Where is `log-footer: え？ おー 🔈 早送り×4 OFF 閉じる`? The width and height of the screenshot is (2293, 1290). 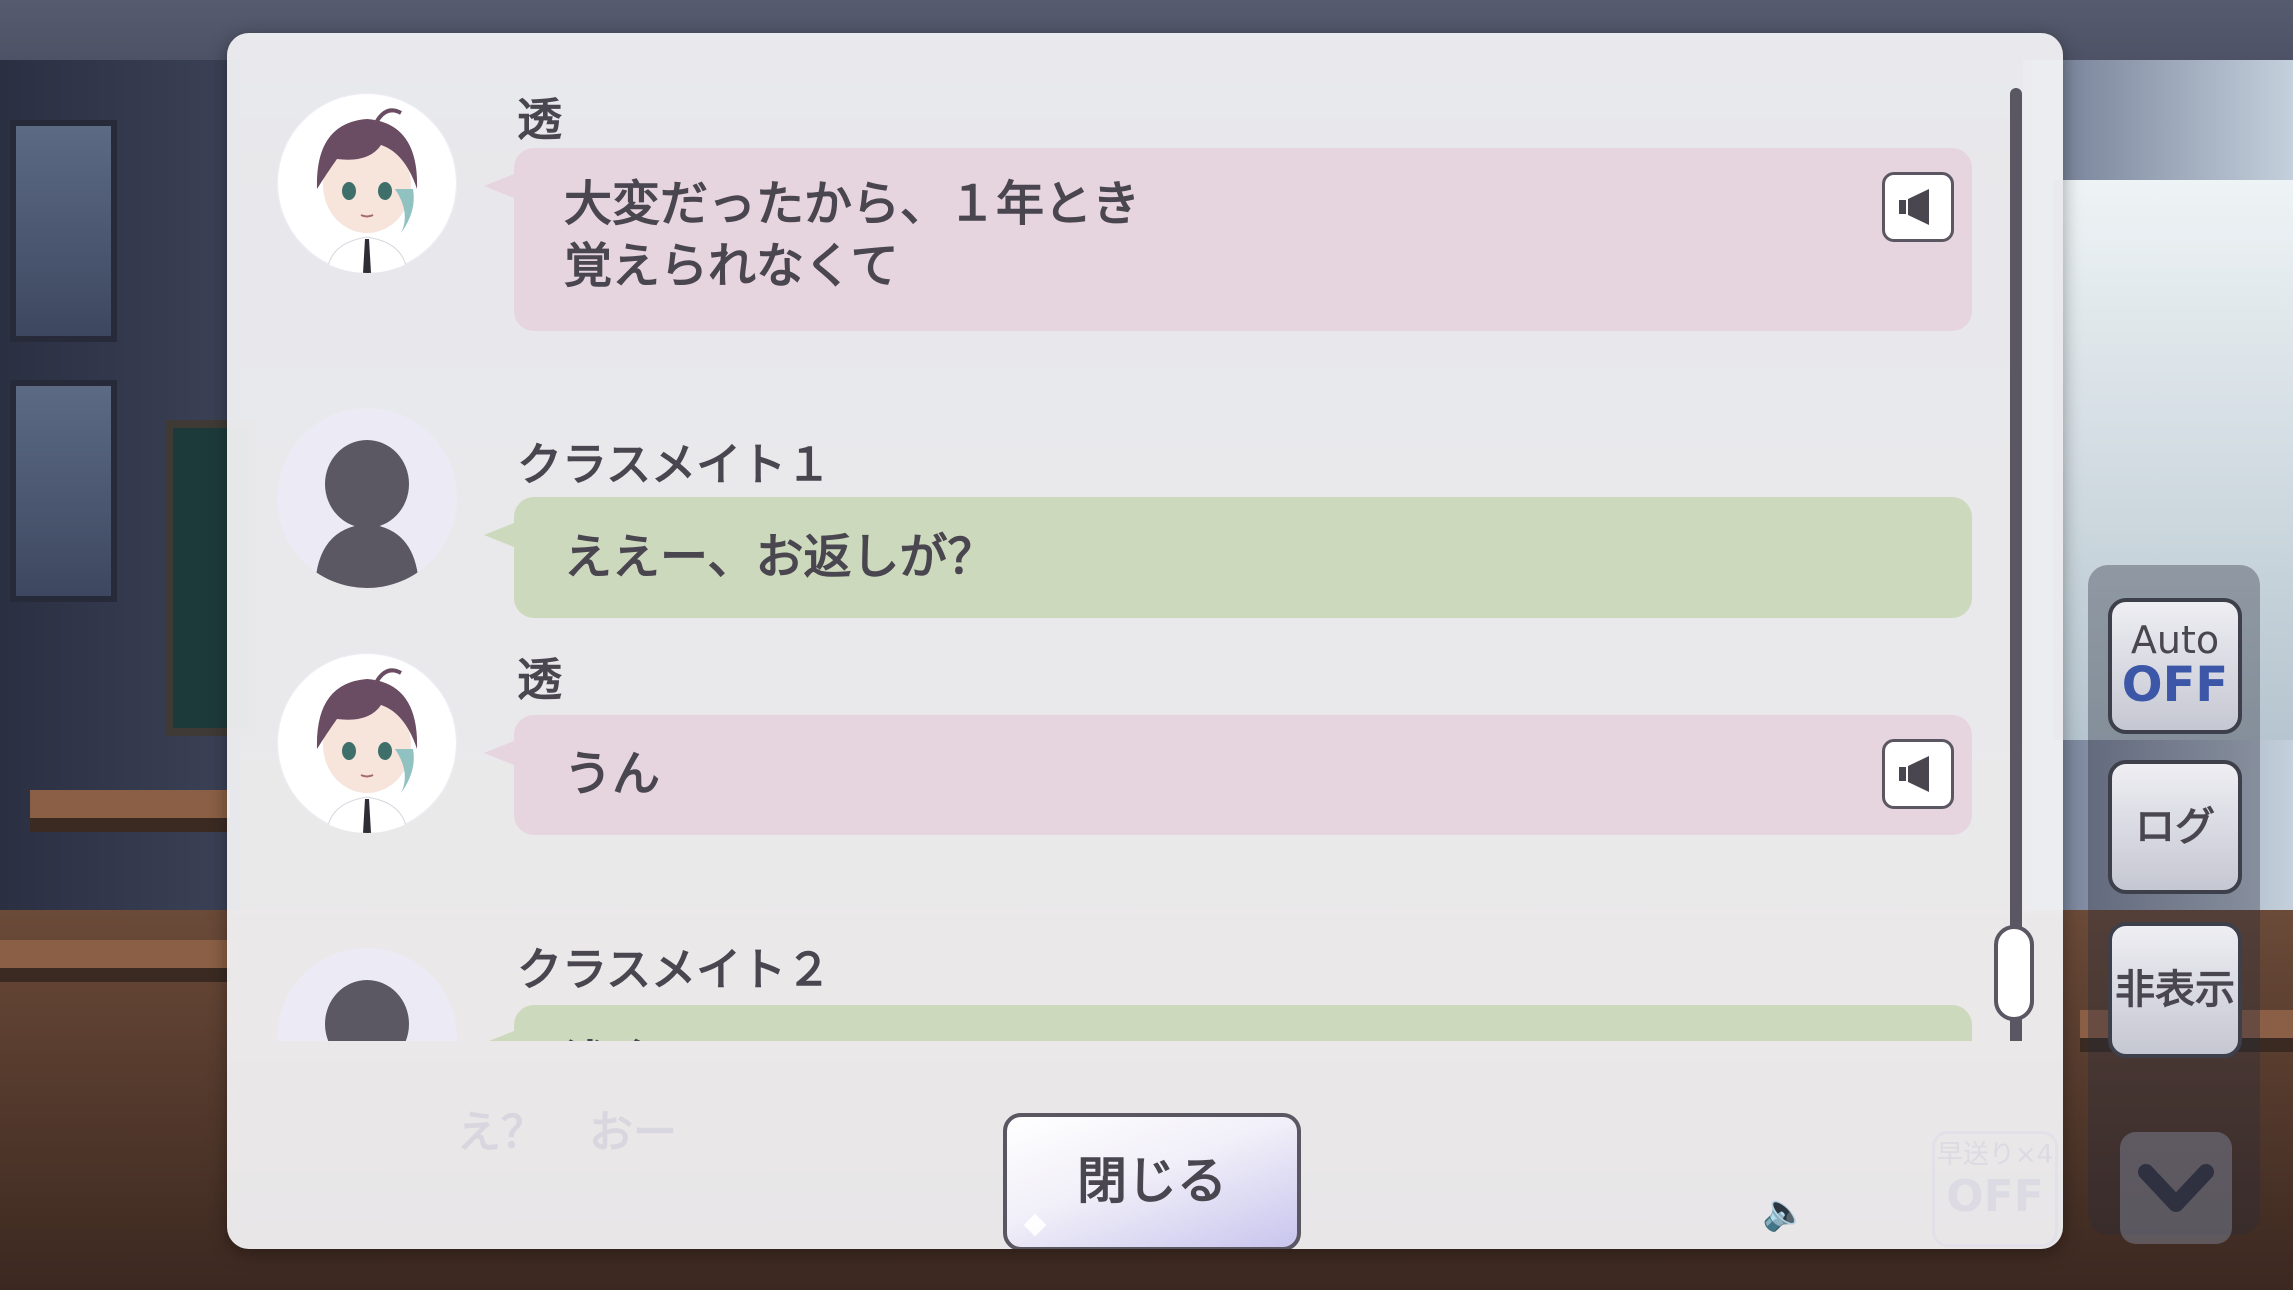
log-footer: え？ おー 🔈 早送り×4 OFF 閉じる is located at coordinates (1145, 1145).